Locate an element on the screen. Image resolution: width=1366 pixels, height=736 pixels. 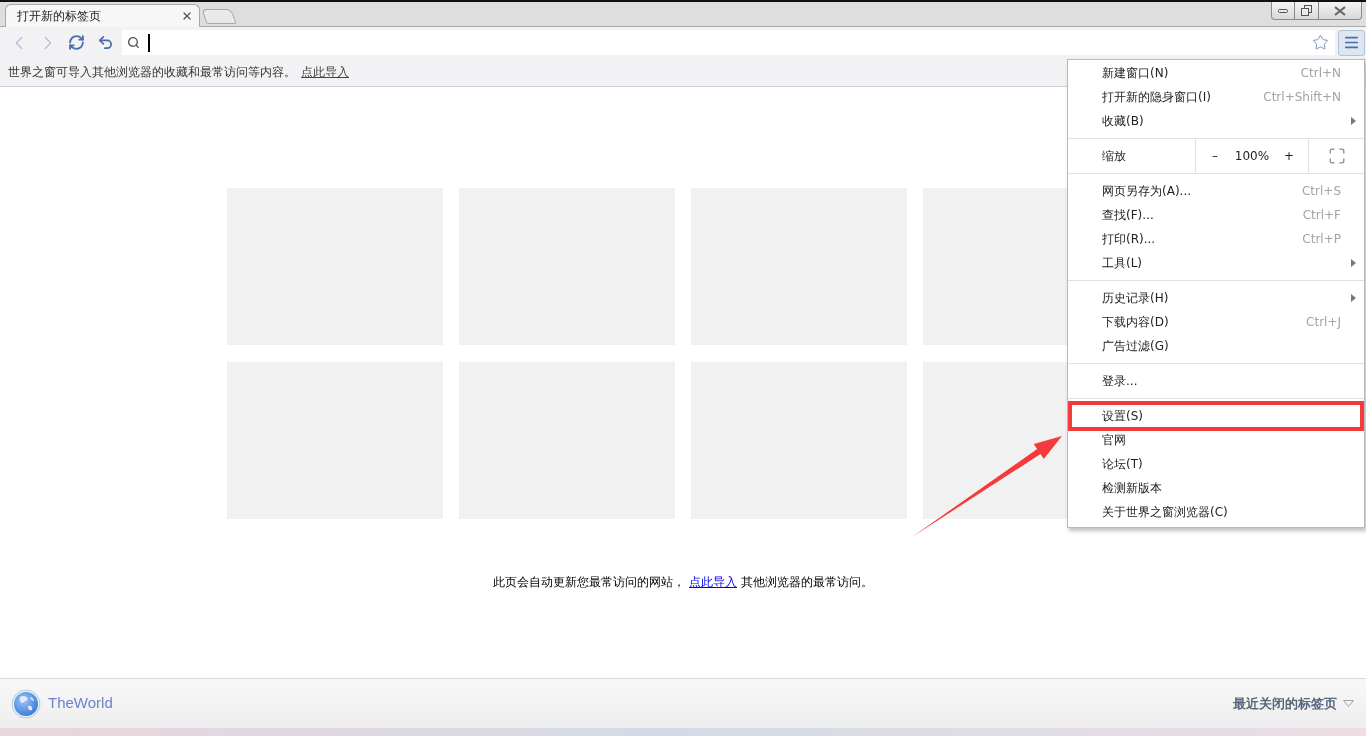
zoom-in-button: + is located at coordinates (1289, 156).